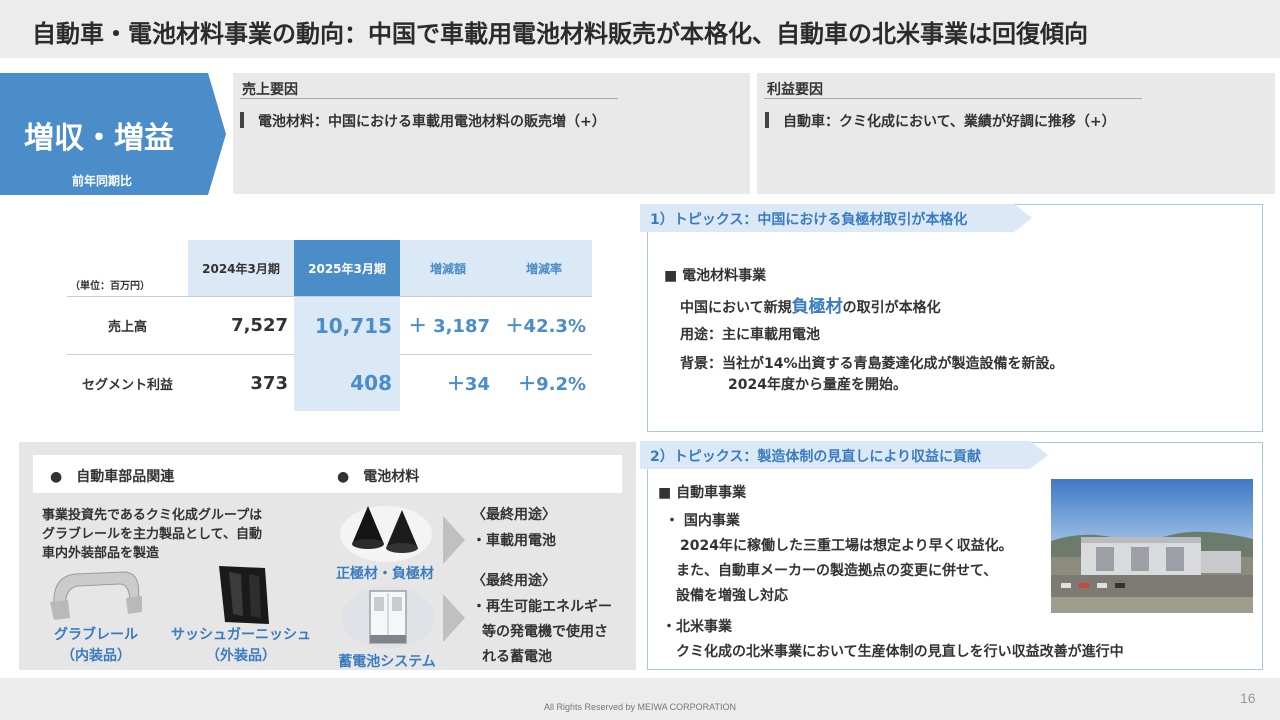  I want to click on topic1-line1-pre: 中国において新規, so click(736, 308).